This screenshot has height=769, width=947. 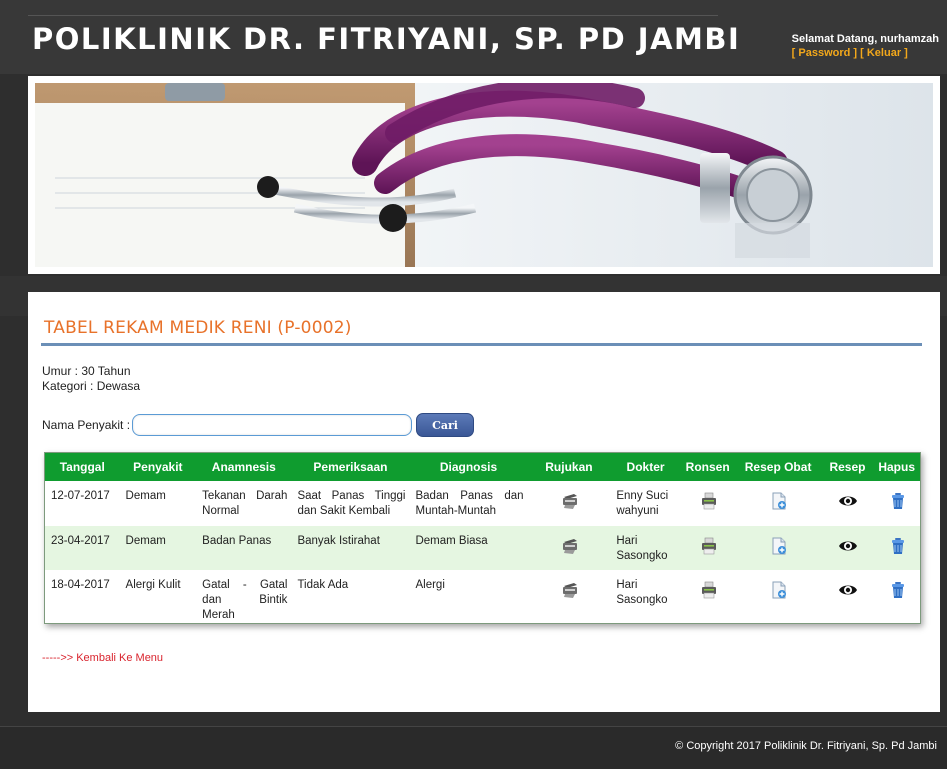 What do you see at coordinates (468, 503) in the screenshot?
I see `cell-diagnosis: Badan Panas dan Muntah-Muntah` at bounding box center [468, 503].